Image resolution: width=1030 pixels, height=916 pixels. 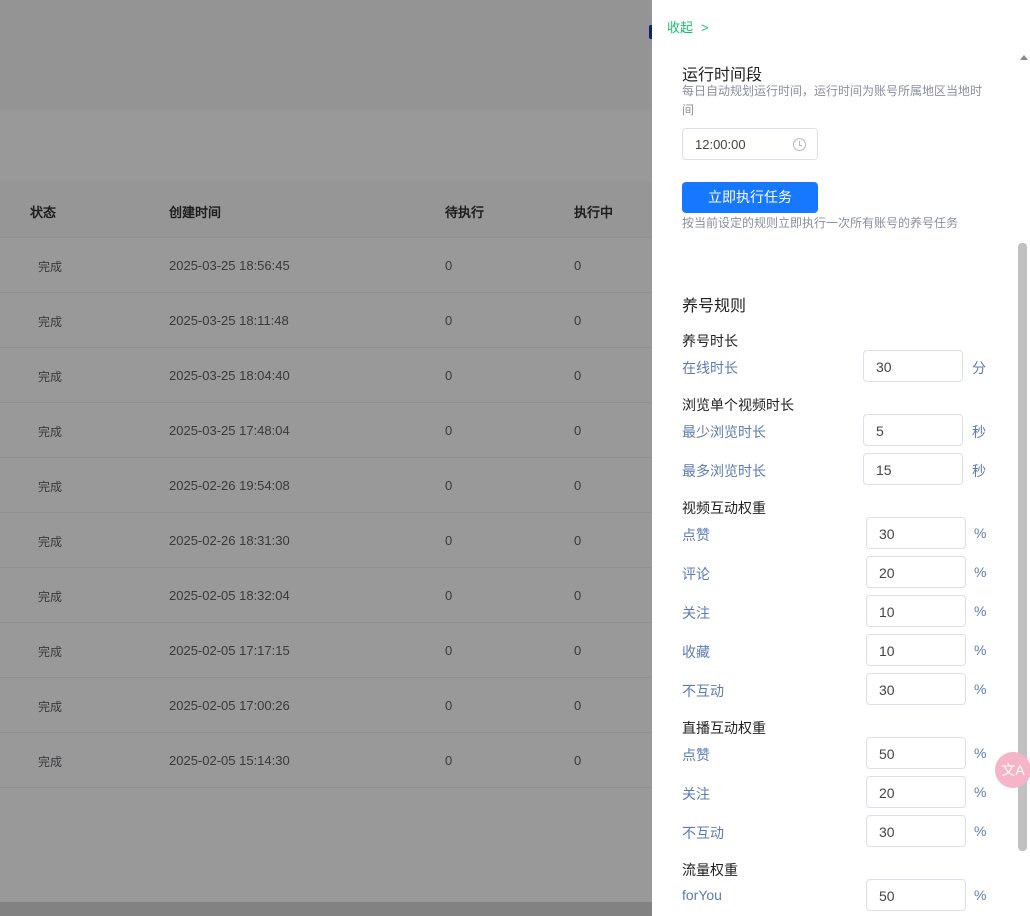 I want to click on video-none-label: 不互动, so click(x=703, y=691).